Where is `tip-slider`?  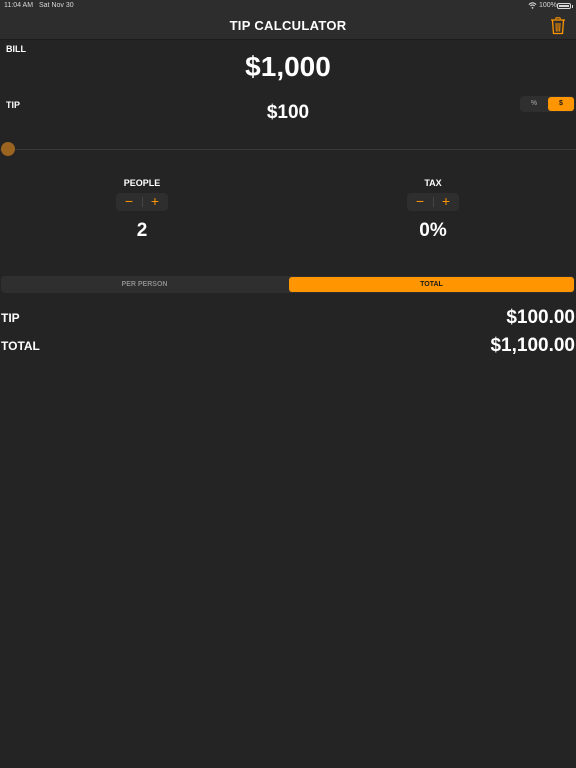 tip-slider is located at coordinates (288, 149).